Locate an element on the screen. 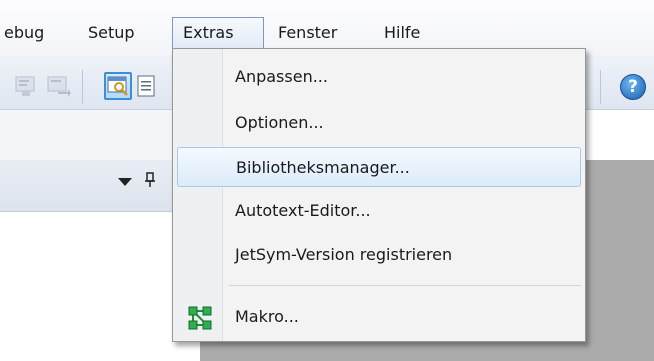 The width and height of the screenshot is (654, 361). toolbar-card-icon is located at coordinates (26, 86).